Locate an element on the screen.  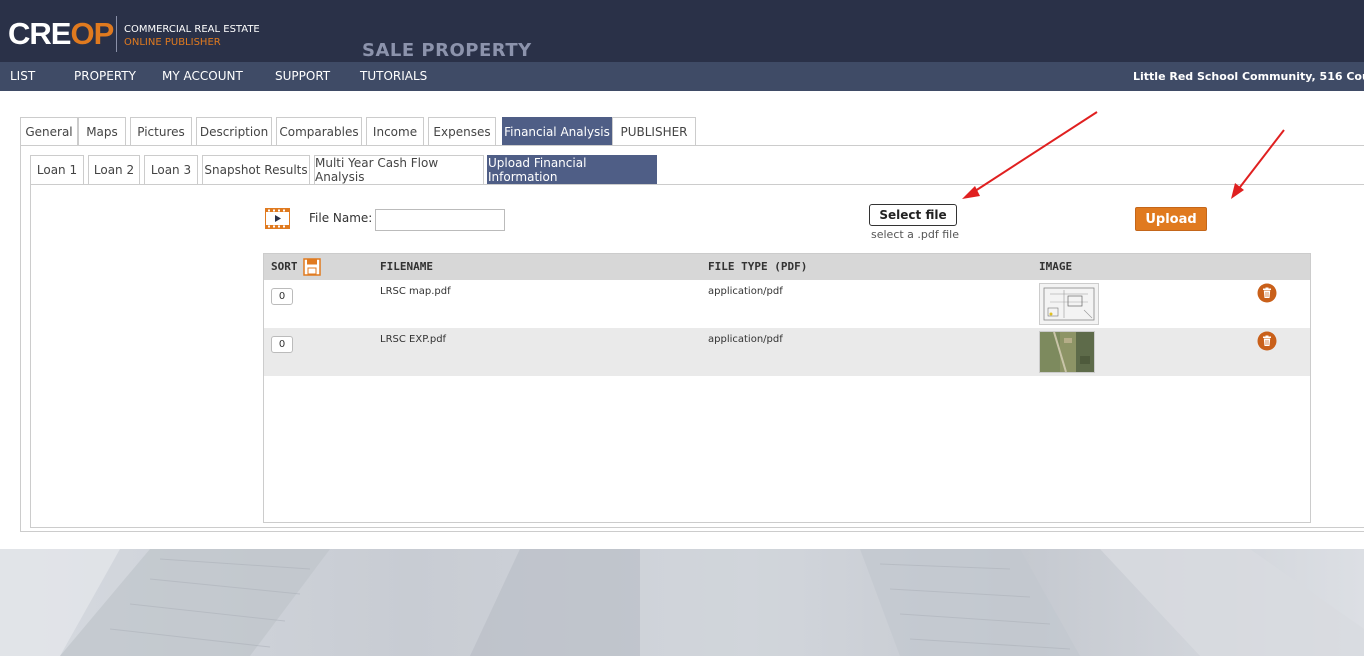
tab-description: Description is located at coordinates (234, 131).